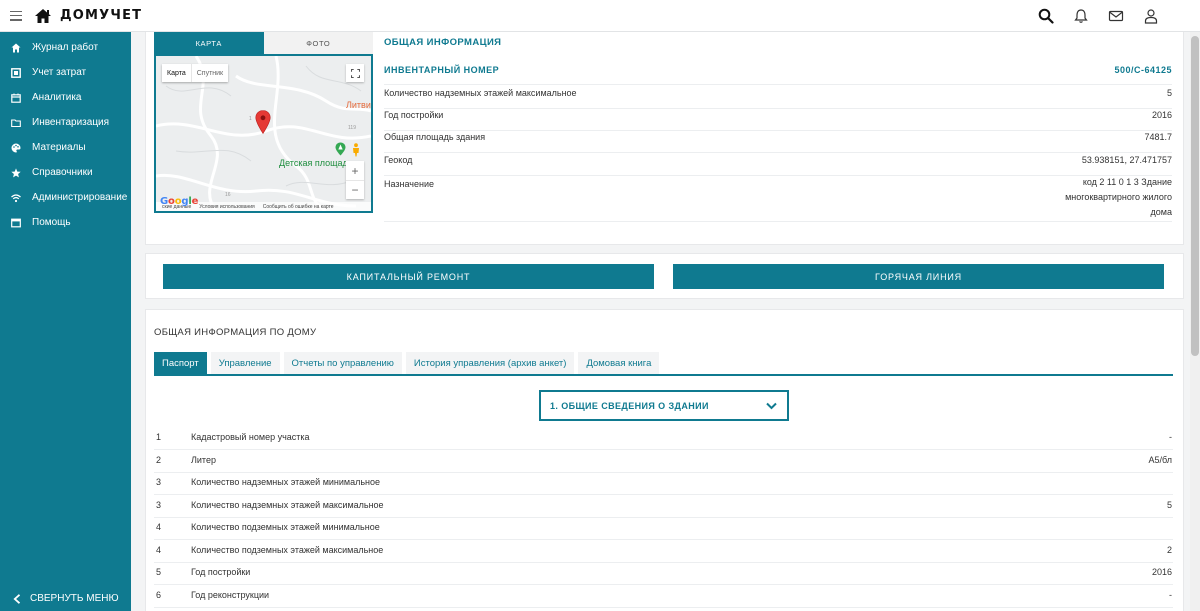 The image size is (1200, 611). Describe the element at coordinates (1116, 16) in the screenshot. I see `mail-icon` at that location.